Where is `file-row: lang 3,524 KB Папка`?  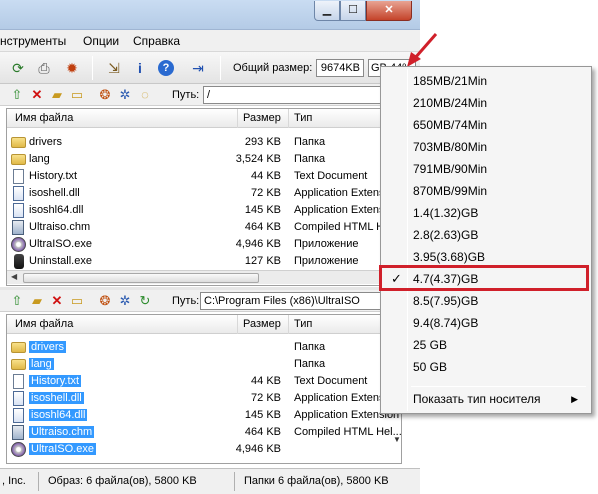 file-row: lang 3,524 KB Папка is located at coordinates (204, 159).